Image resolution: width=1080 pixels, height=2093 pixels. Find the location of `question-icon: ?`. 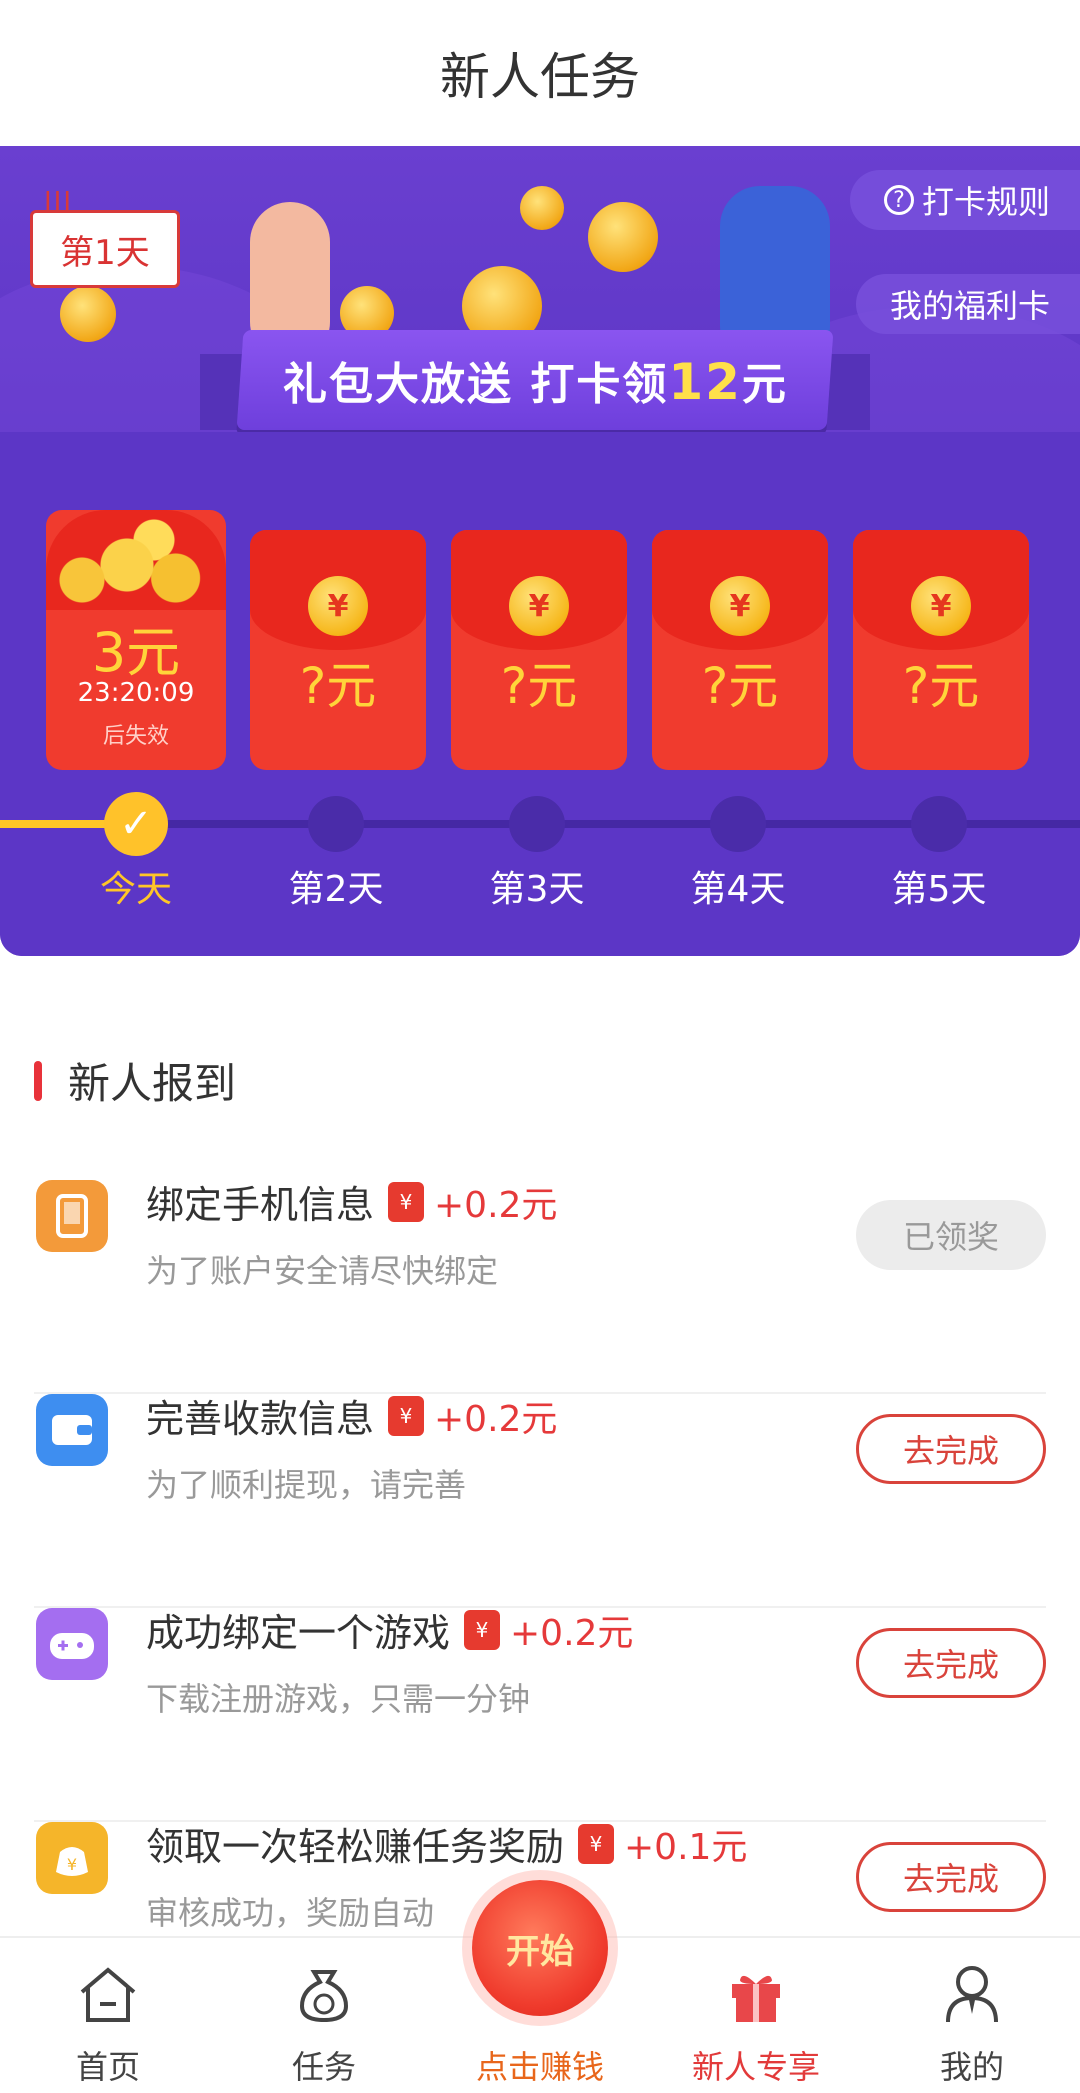

question-icon: ? is located at coordinates (898, 200).